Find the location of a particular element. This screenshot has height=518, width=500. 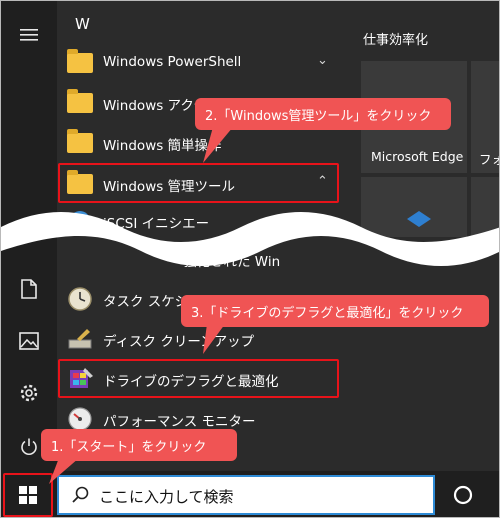

pictures-button is located at coordinates (29, 341).